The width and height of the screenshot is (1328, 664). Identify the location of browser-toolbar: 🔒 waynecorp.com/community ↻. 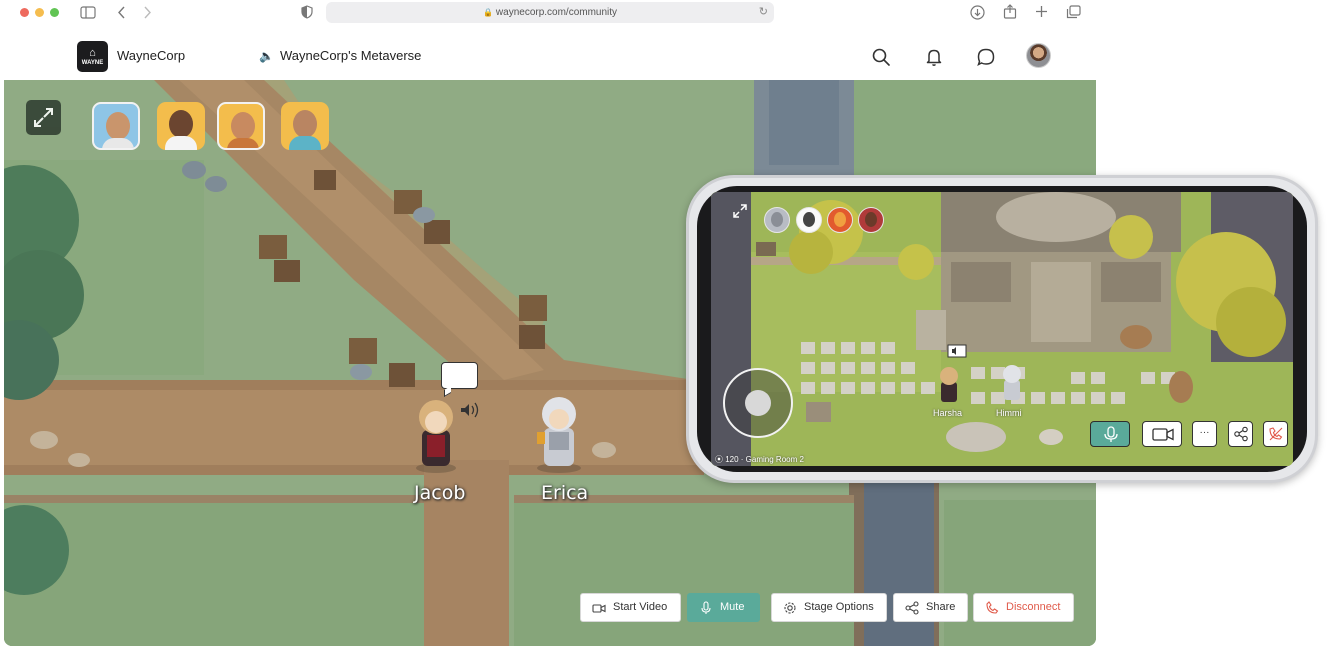
(550, 13).